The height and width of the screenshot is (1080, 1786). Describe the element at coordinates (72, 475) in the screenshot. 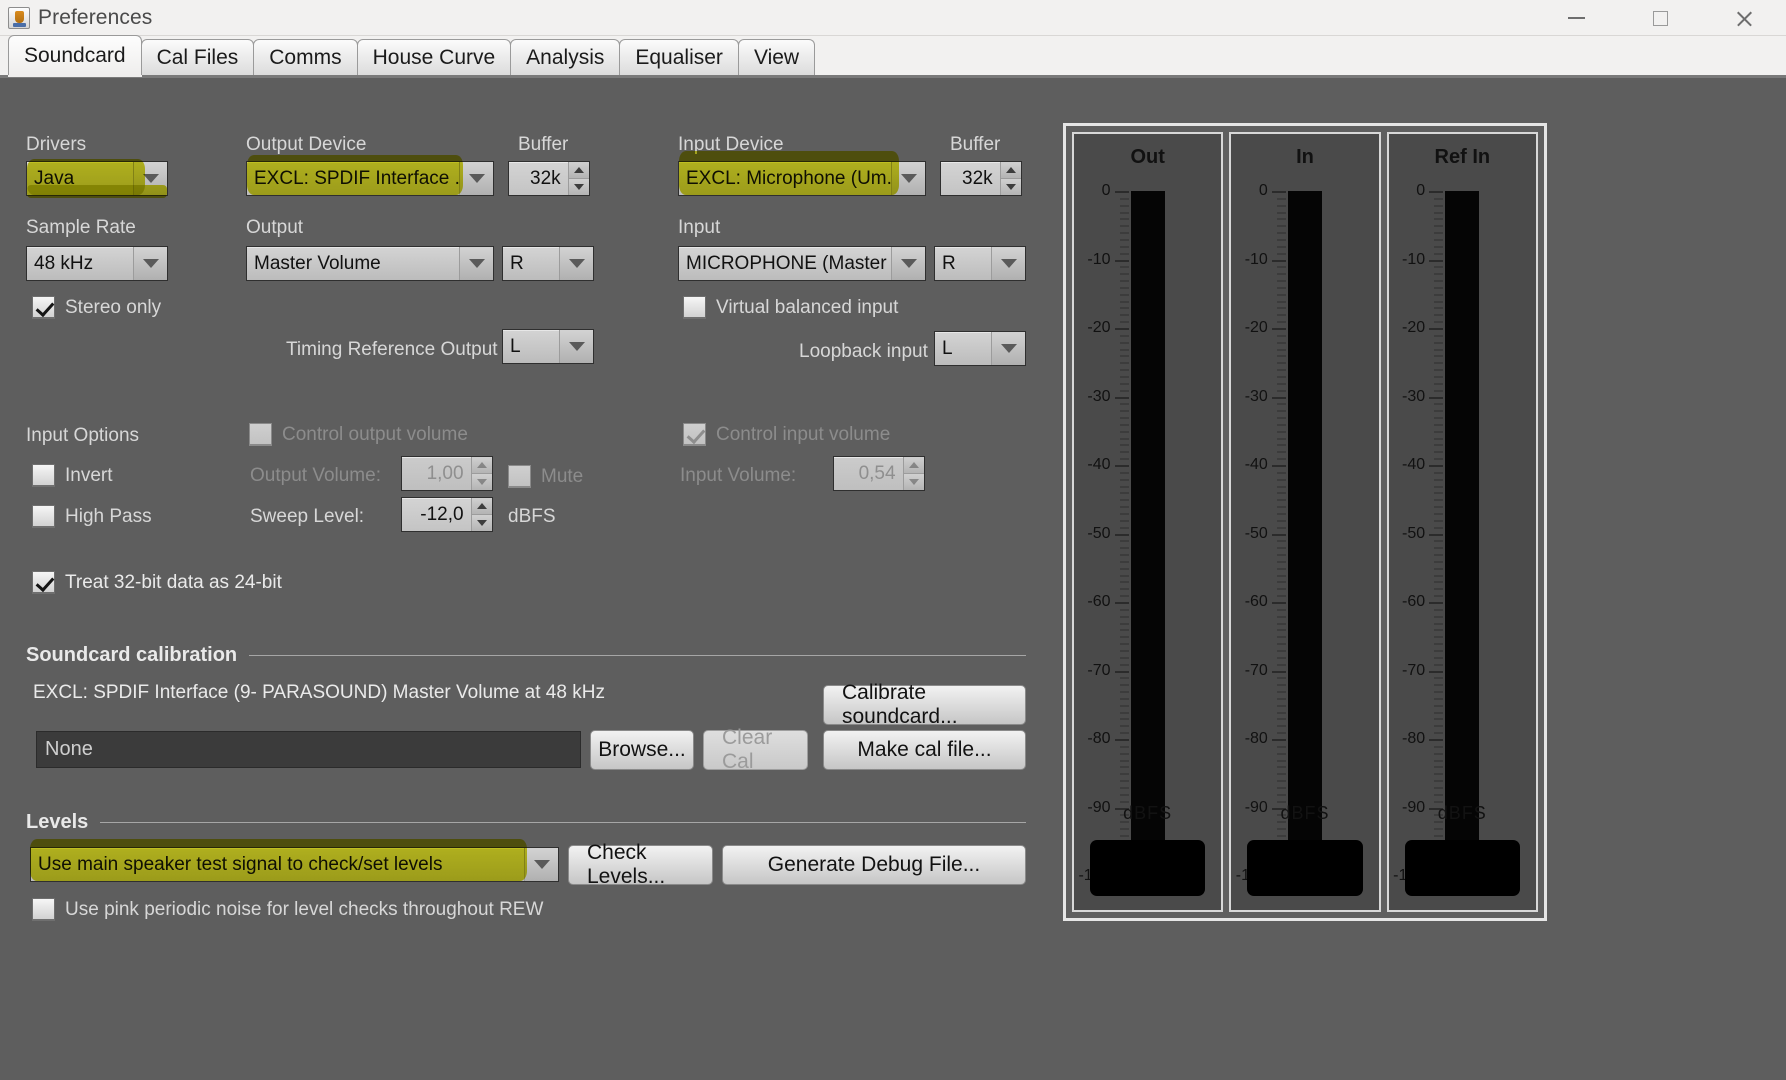

I see `invert-checkbox: Invert` at that location.